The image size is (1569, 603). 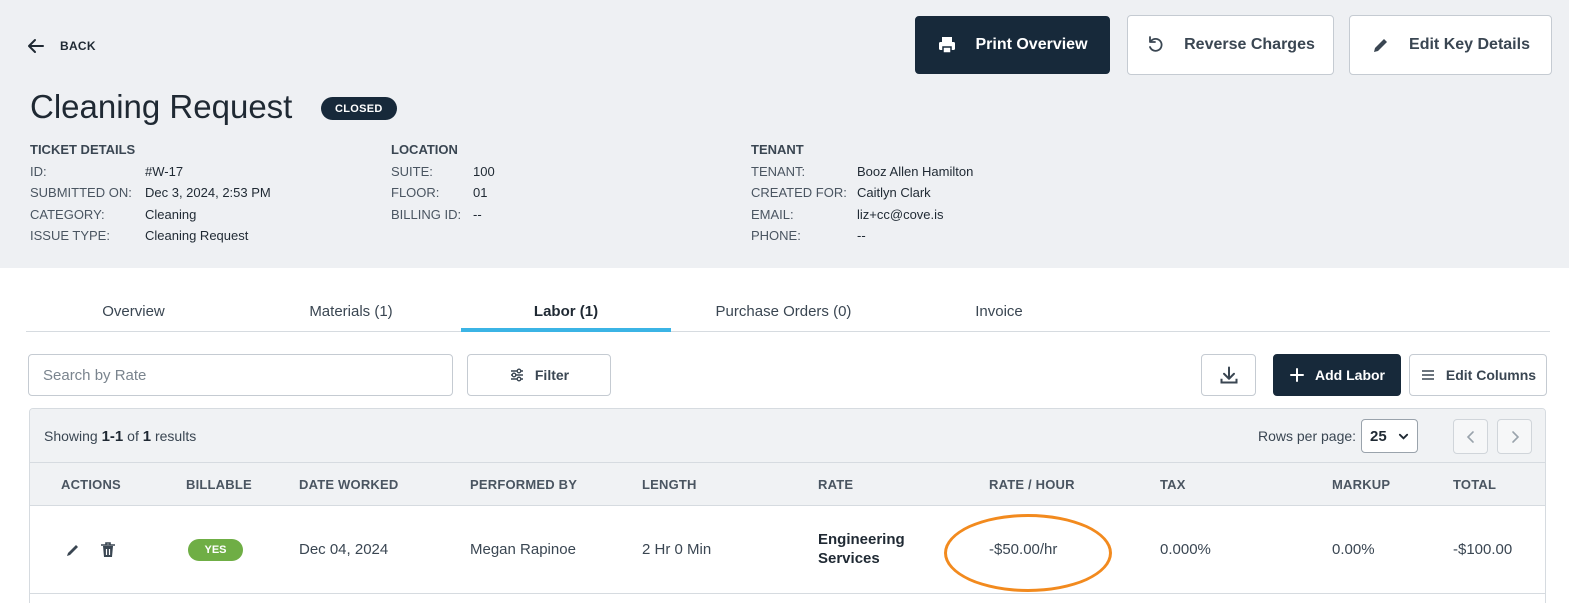 What do you see at coordinates (677, 549) in the screenshot?
I see `length-cell: 2 Hr 0 Min` at bounding box center [677, 549].